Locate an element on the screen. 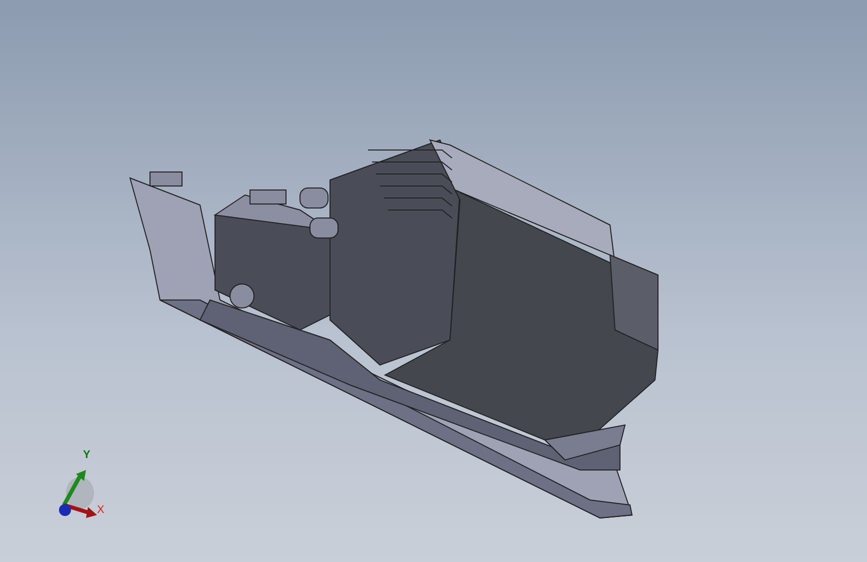 Image resolution: width=867 pixels, height=562 pixels. y-axis-label: Y is located at coordinates (86, 455).